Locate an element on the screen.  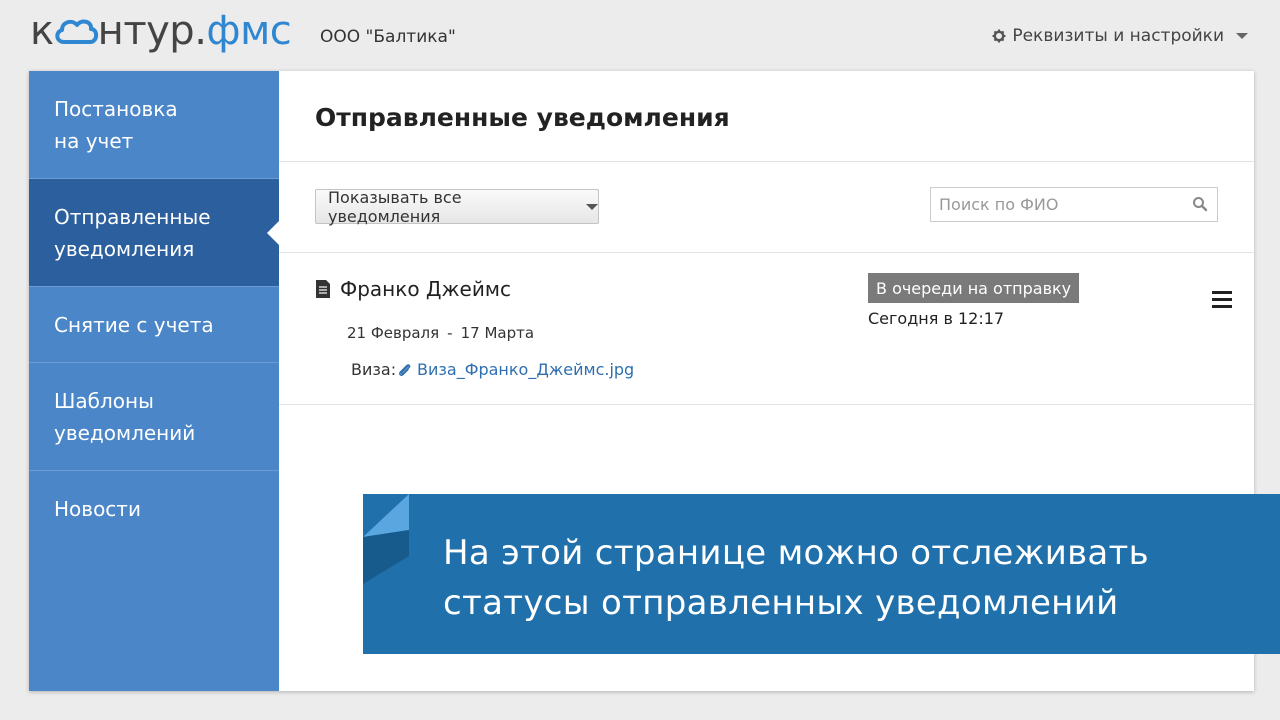
sidebar-item-label: Постановка is located at coordinates (116, 108).